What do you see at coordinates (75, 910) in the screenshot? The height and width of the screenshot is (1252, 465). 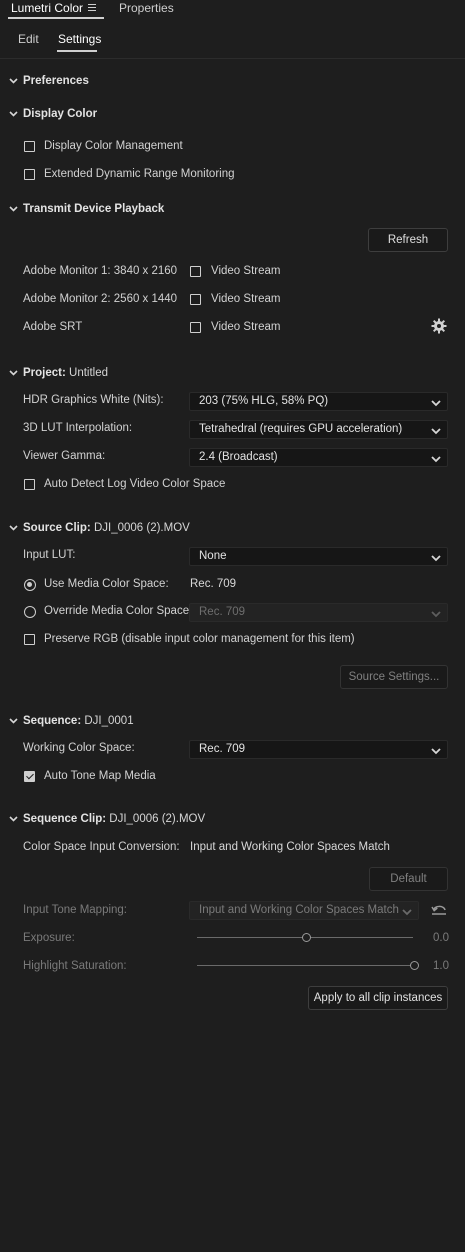 I see `input-tone-mapping-label: Input Tone Mapping:` at bounding box center [75, 910].